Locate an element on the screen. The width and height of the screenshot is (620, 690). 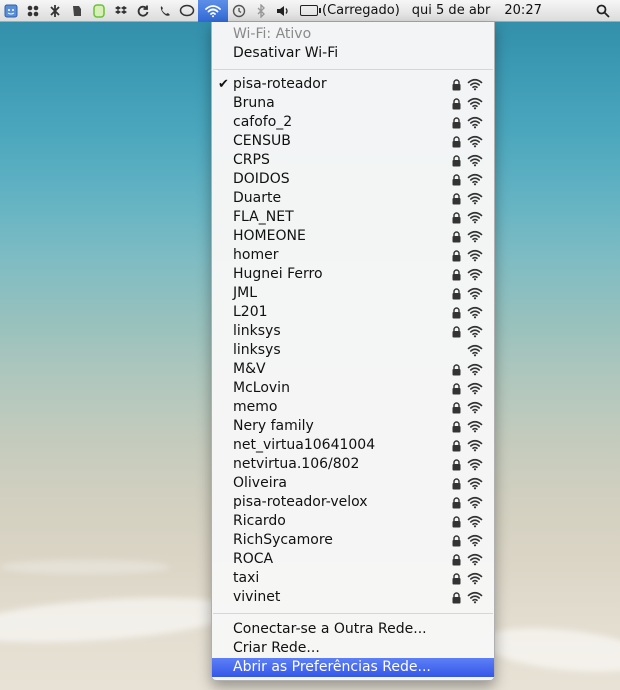
network-name: memo is located at coordinates (255, 407).